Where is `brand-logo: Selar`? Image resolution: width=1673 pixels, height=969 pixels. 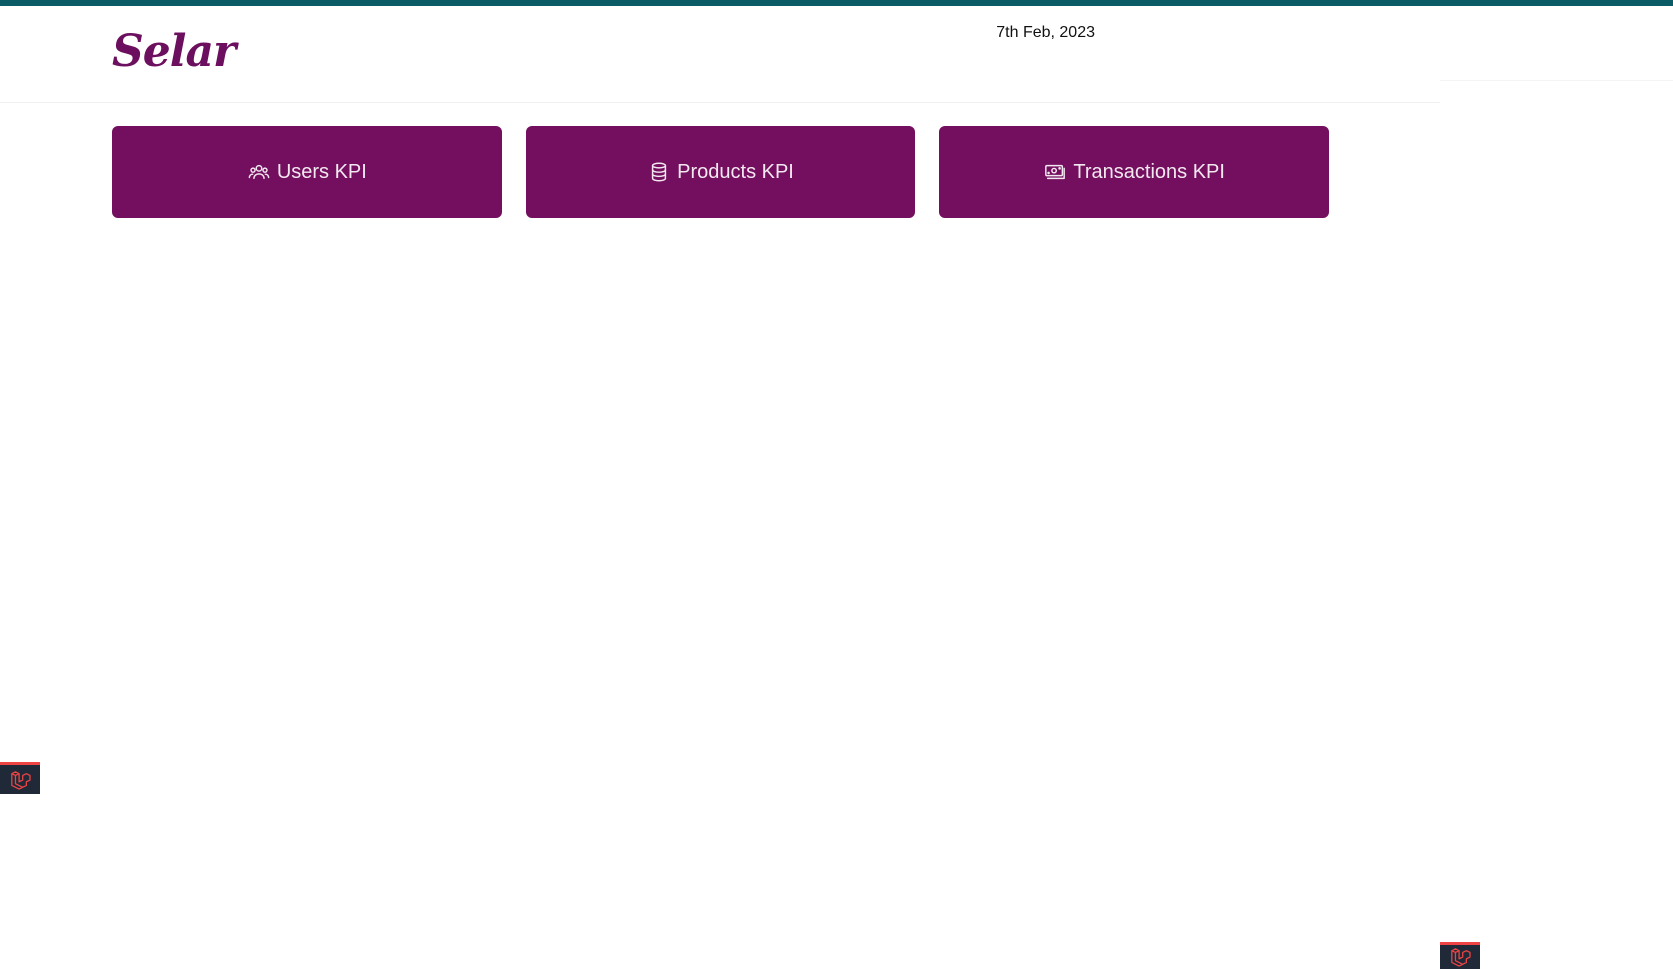 brand-logo: Selar is located at coordinates (174, 52).